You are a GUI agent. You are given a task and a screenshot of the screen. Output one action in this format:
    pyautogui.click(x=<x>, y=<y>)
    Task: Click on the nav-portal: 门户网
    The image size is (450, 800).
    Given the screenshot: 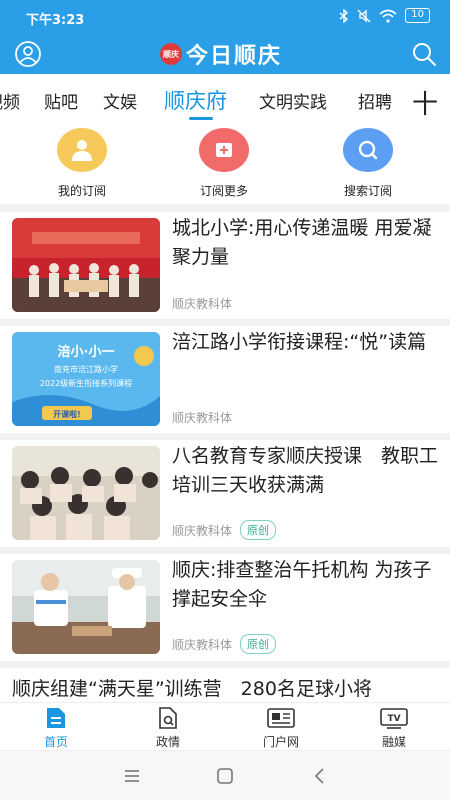 What is the action you would take?
    pyautogui.click(x=281, y=727)
    